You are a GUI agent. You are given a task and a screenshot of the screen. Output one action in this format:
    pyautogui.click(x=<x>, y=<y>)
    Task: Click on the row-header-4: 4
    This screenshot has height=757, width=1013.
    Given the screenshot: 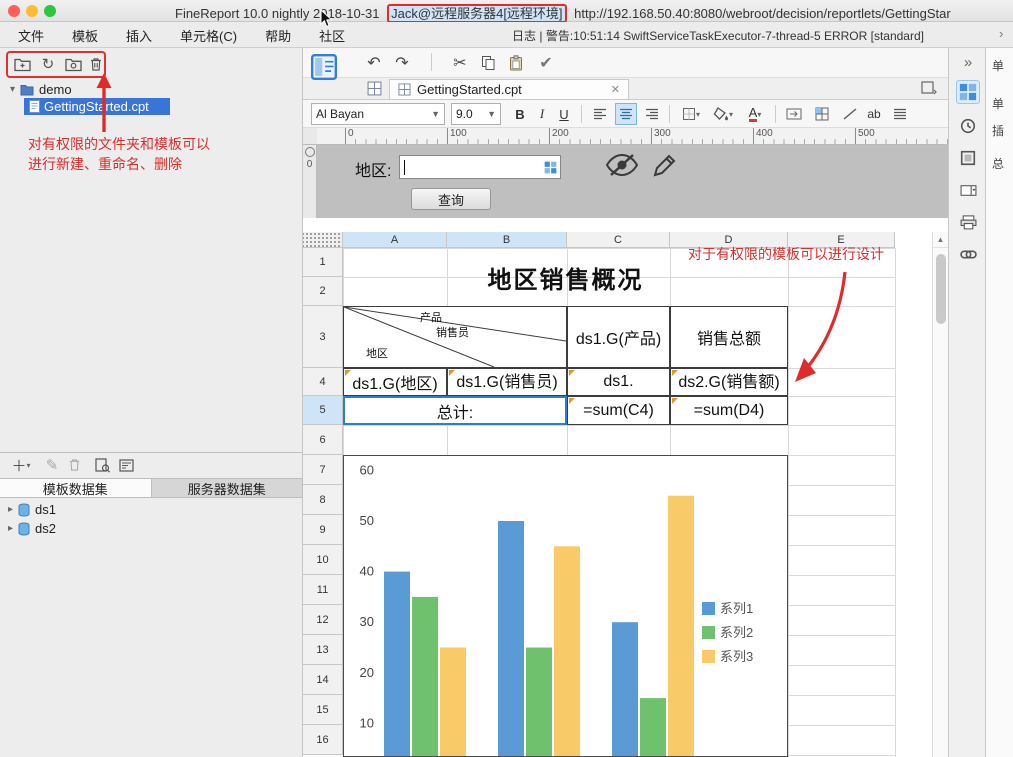 What is the action you would take?
    pyautogui.click(x=323, y=382)
    